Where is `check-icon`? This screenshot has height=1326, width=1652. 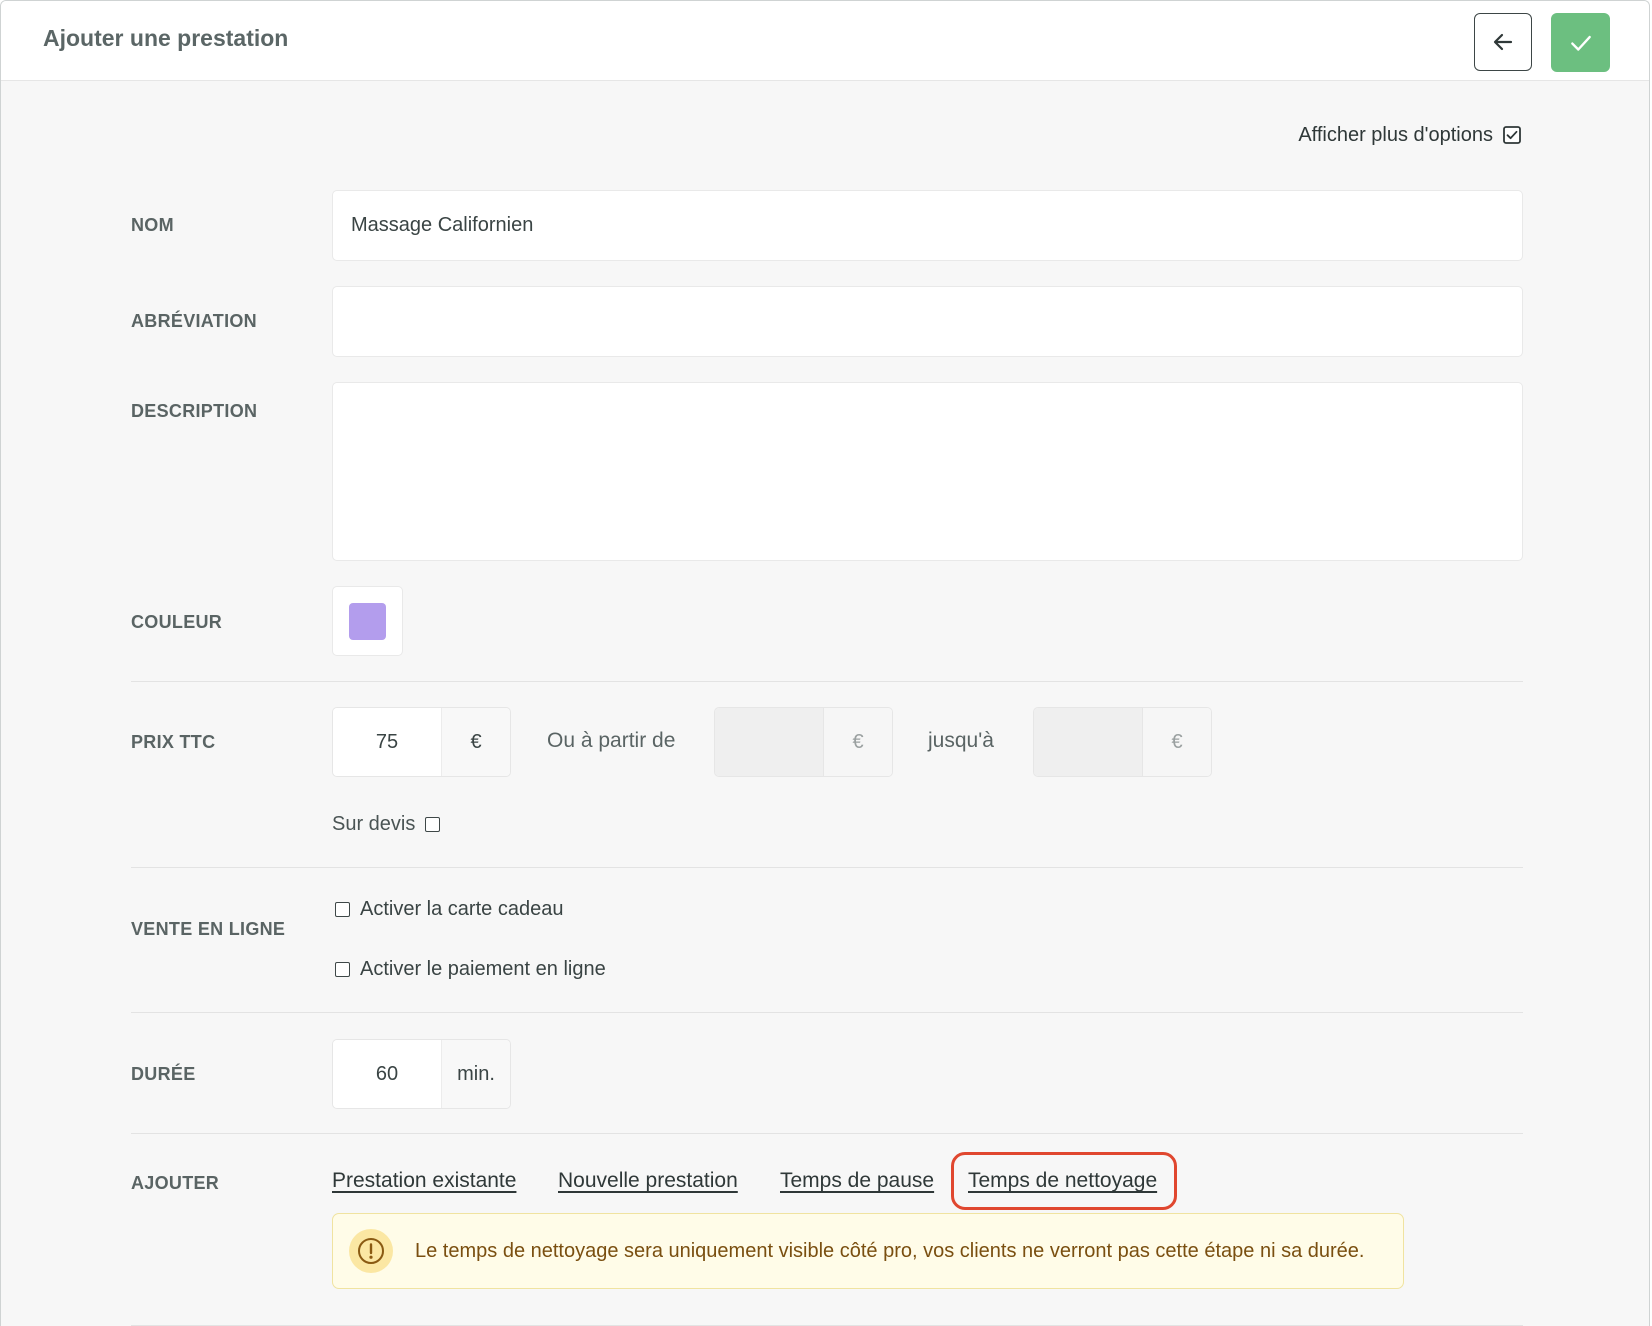
check-icon is located at coordinates (1580, 43).